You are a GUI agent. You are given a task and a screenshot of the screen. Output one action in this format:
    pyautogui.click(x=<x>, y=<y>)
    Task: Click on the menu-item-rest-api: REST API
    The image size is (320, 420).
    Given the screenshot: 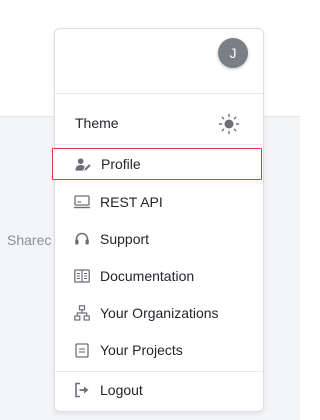 What is the action you would take?
    pyautogui.click(x=159, y=202)
    